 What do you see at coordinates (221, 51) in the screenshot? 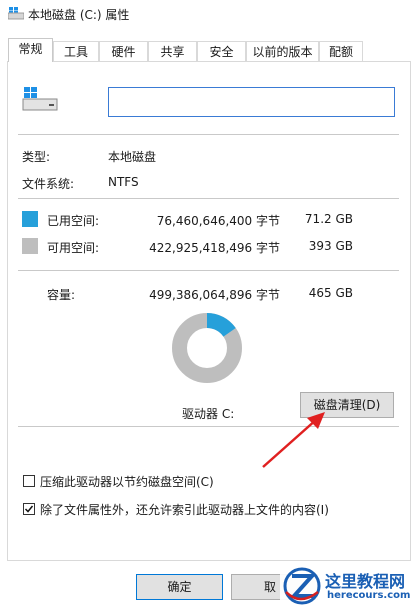
I see `tab-security: 安全` at bounding box center [221, 51].